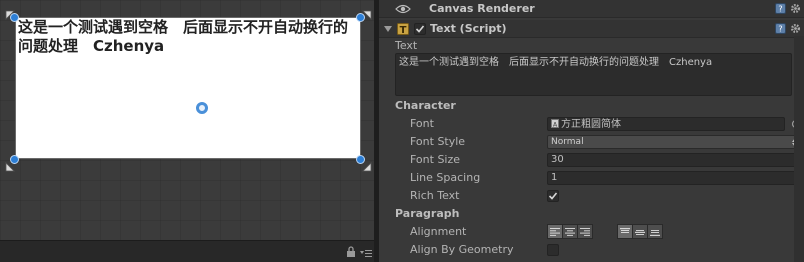 Image resolution: width=804 pixels, height=262 pixels. Describe the element at coordinates (674, 160) in the screenshot. I see `font-size-field: 30` at that location.